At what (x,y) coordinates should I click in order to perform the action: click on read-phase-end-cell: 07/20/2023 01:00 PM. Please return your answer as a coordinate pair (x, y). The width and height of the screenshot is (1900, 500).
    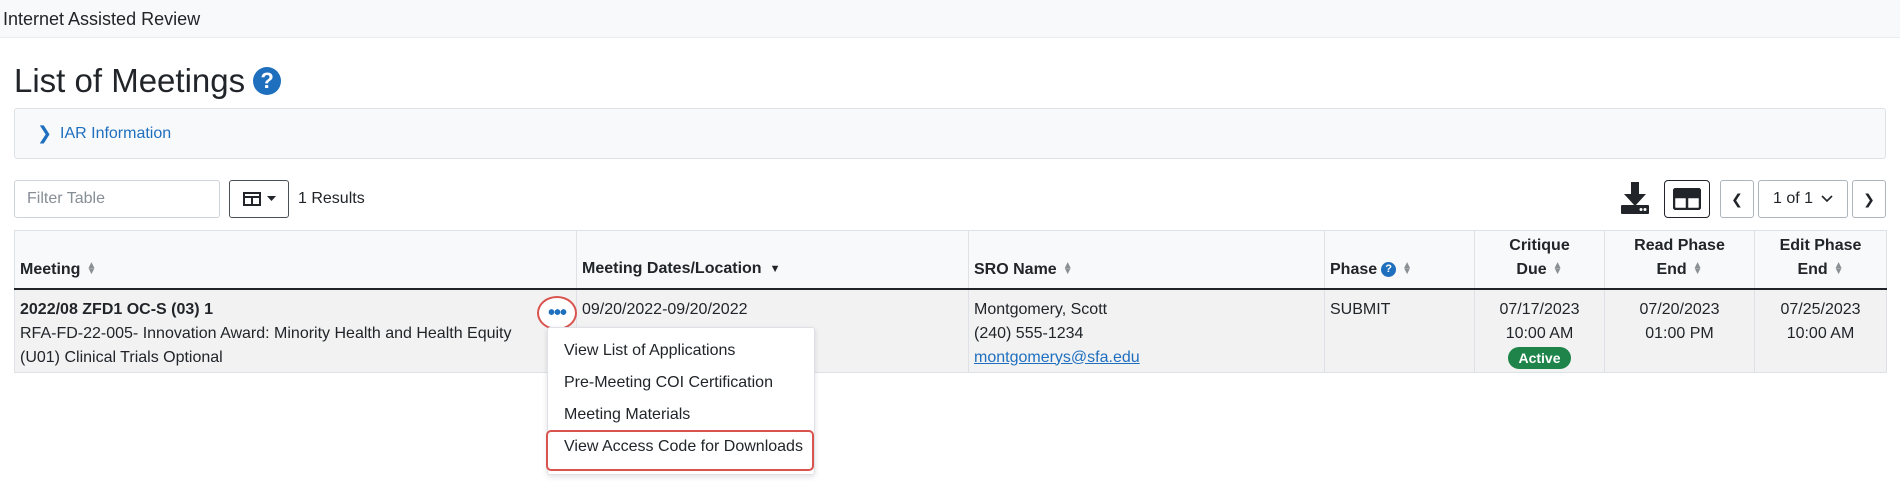
    Looking at the image, I should click on (1679, 330).